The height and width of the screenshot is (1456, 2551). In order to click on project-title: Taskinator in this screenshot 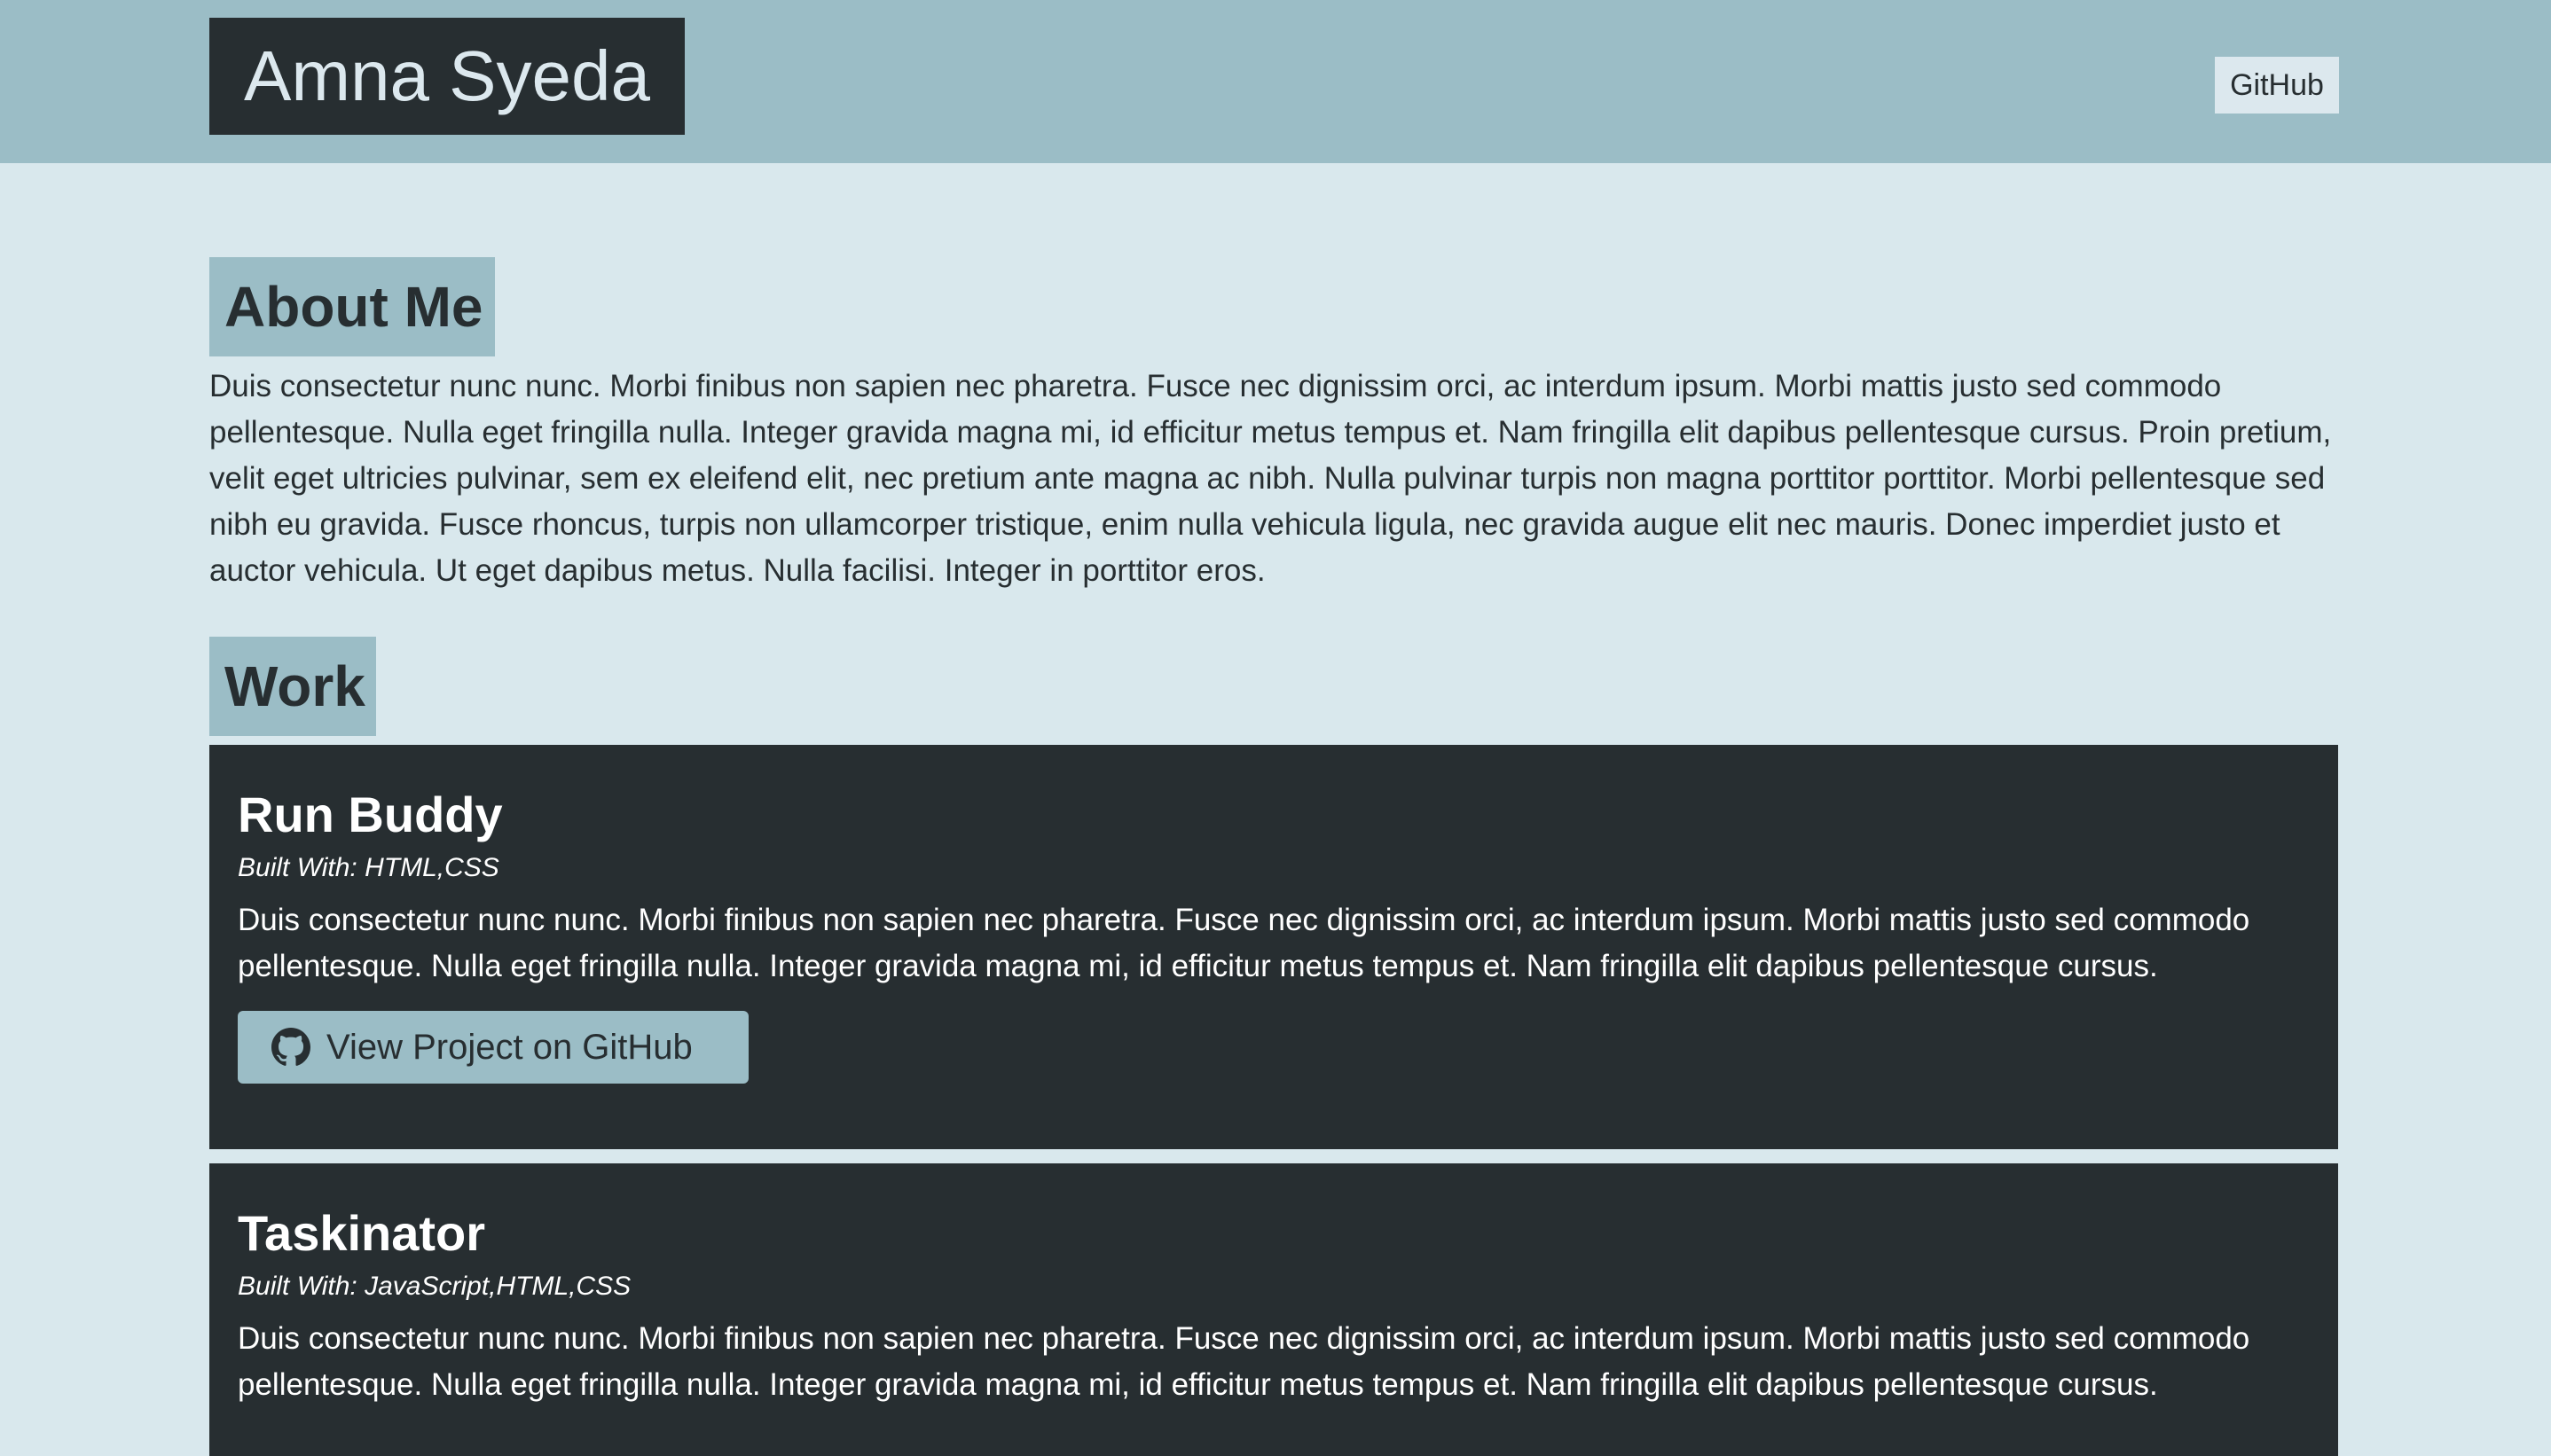, I will do `click(362, 1233)`.